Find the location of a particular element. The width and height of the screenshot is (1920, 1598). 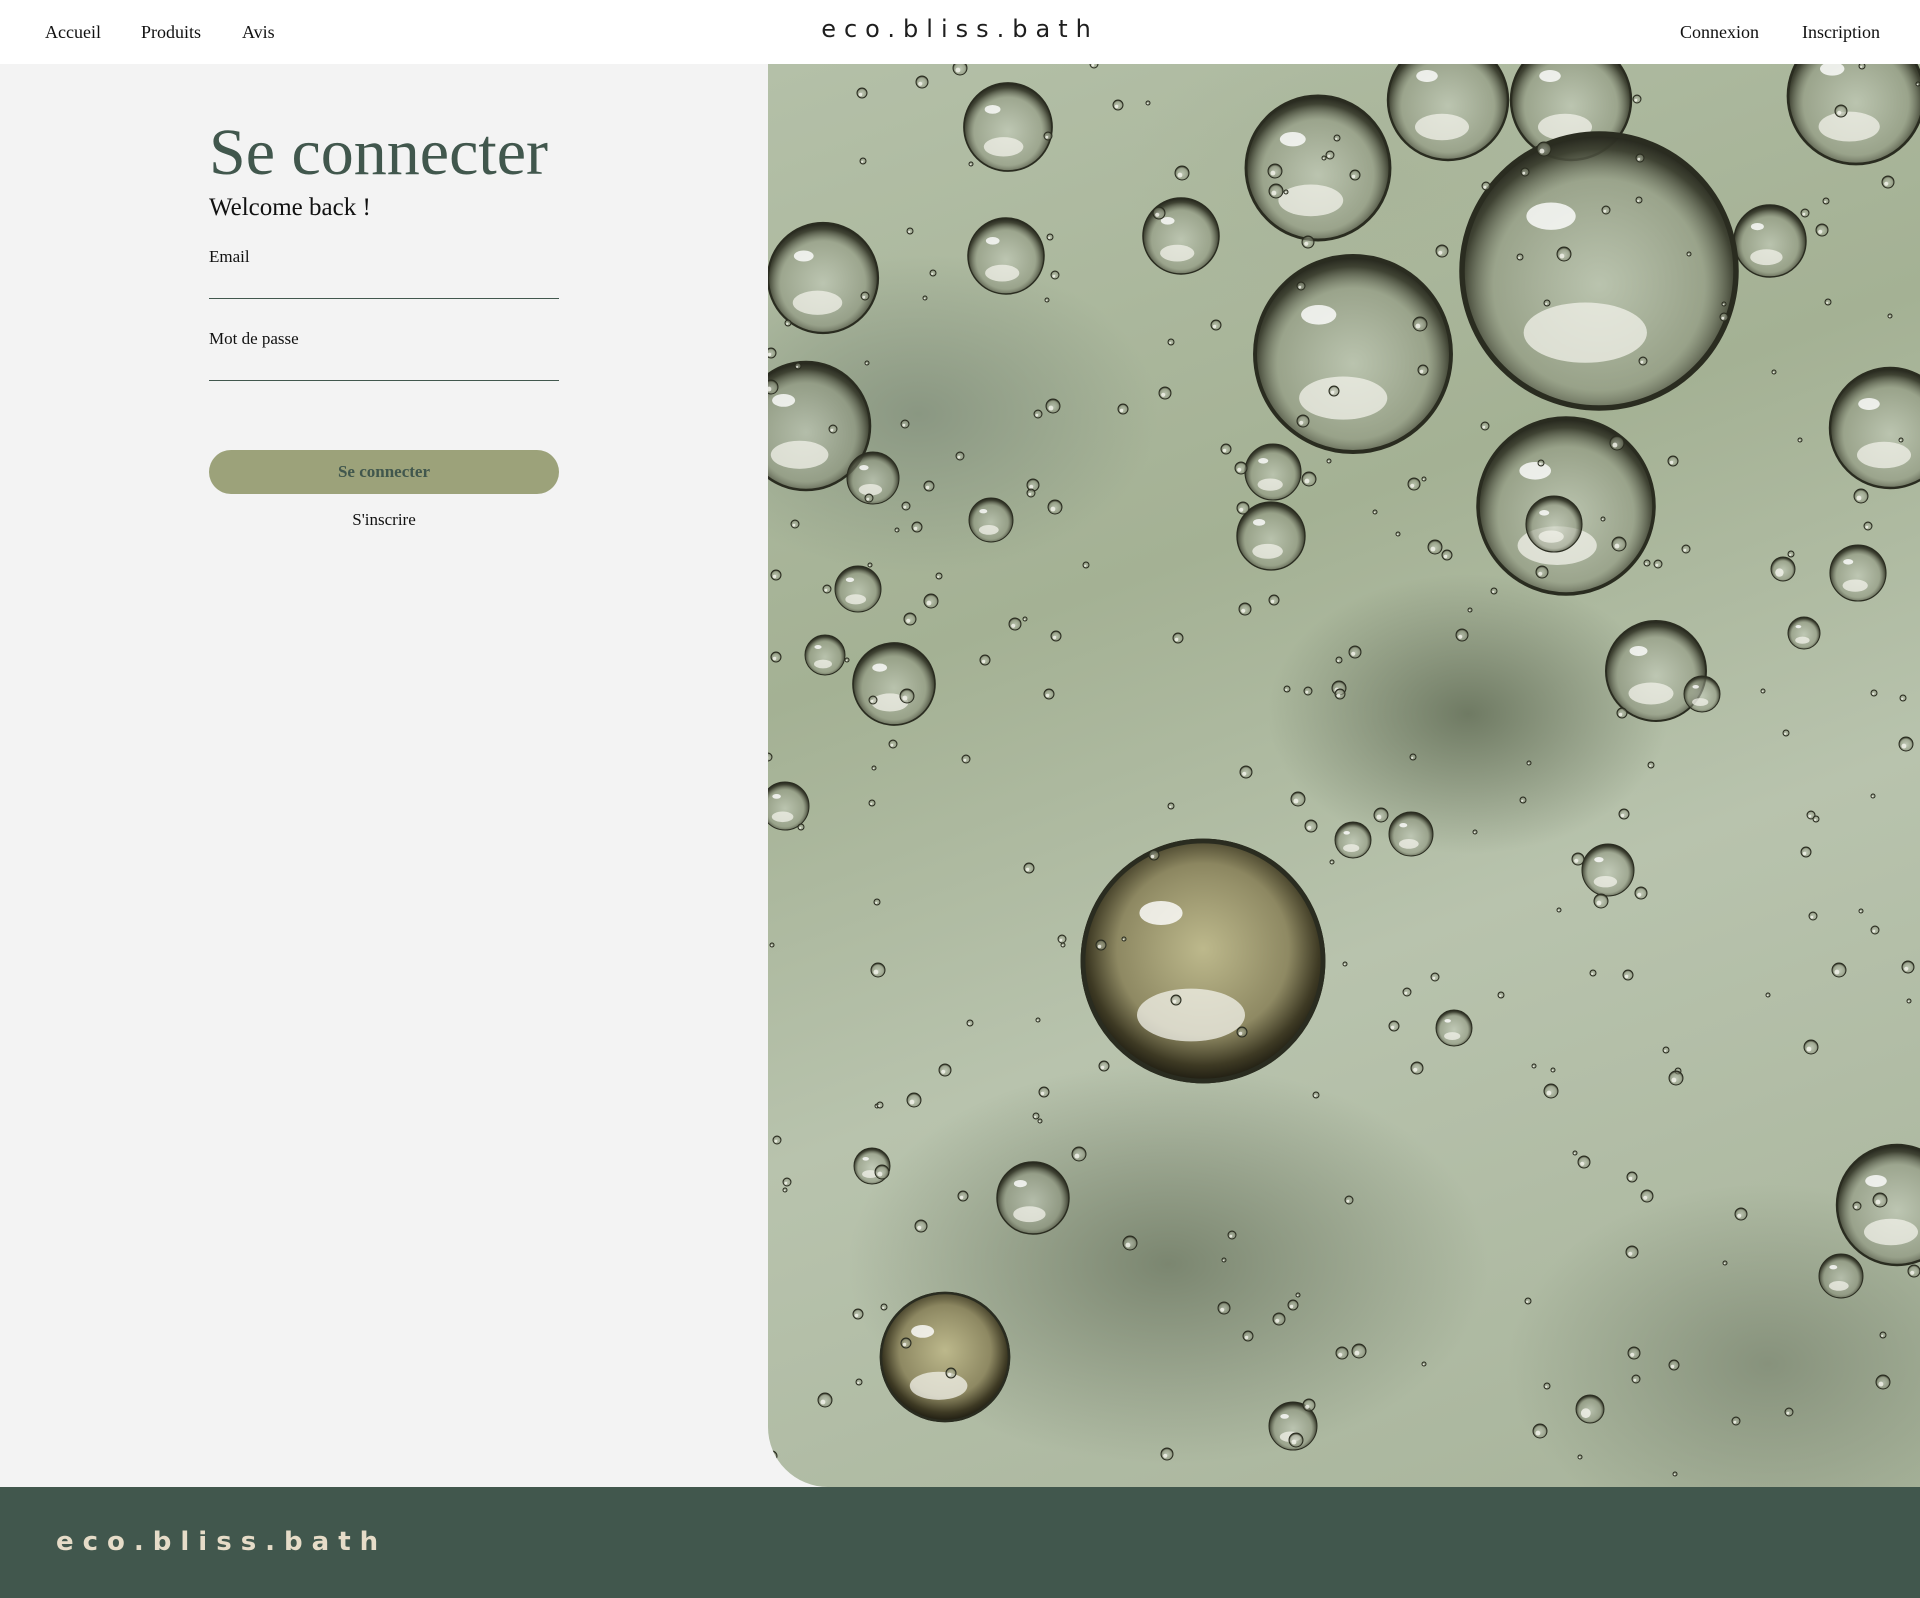

brand-logo: eco.bliss.bath is located at coordinates (960, 29).